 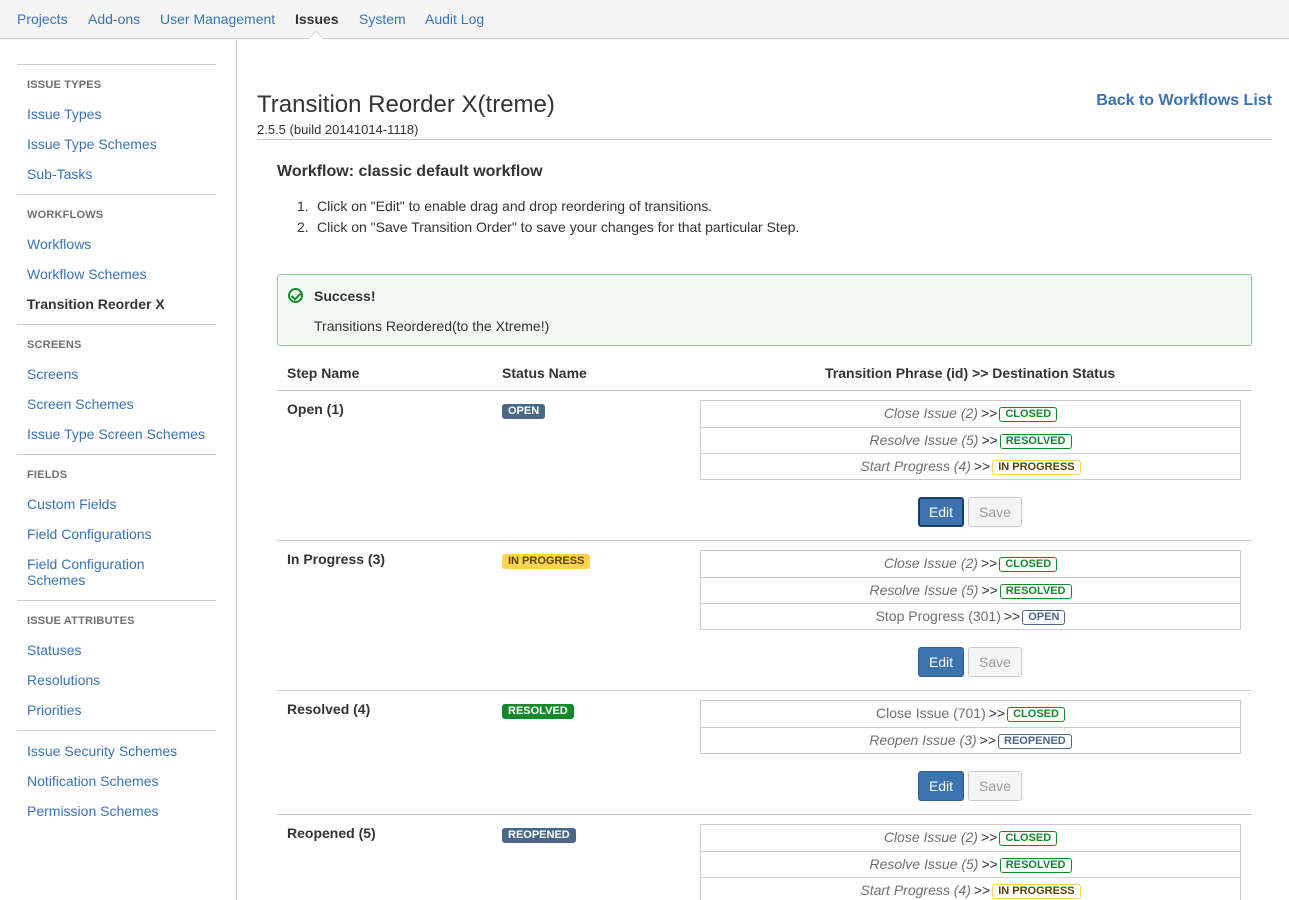 I want to click on sidebar-item-field-configuration-schemes: Field Configuration Schemes, so click(x=92, y=572).